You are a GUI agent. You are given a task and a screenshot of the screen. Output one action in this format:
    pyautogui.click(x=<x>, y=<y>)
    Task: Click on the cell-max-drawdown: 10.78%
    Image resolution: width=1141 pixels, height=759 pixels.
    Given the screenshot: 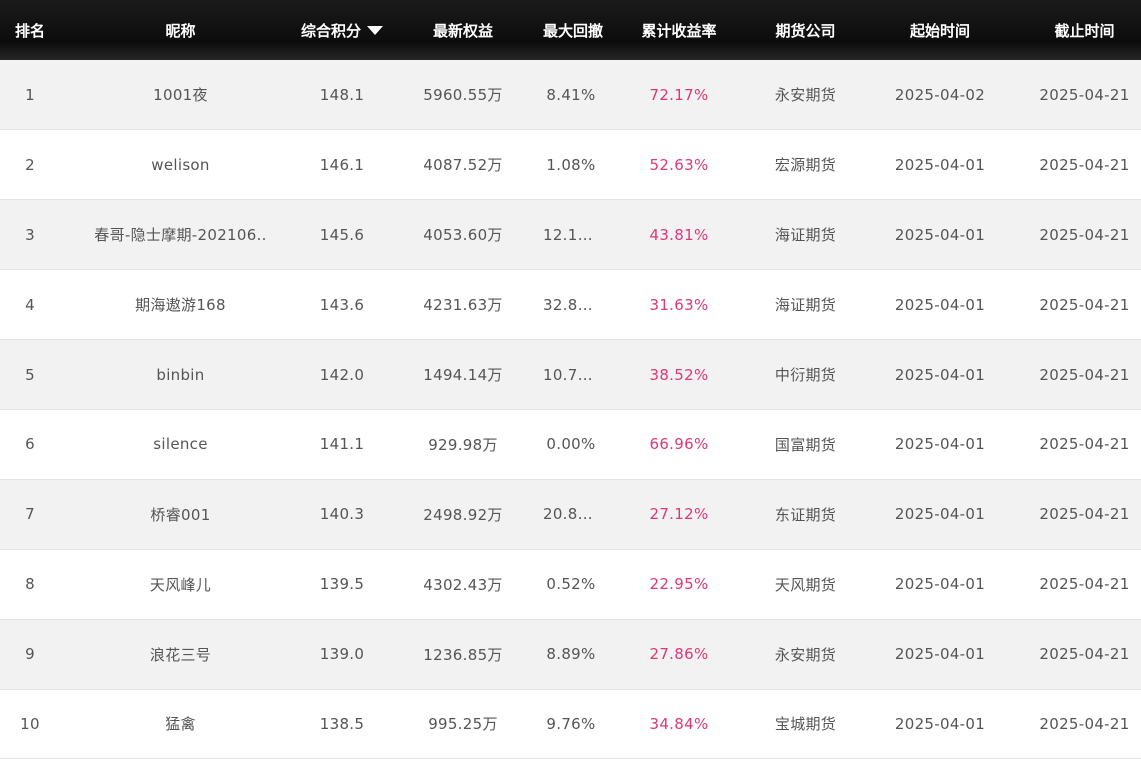 What is the action you would take?
    pyautogui.click(x=571, y=374)
    